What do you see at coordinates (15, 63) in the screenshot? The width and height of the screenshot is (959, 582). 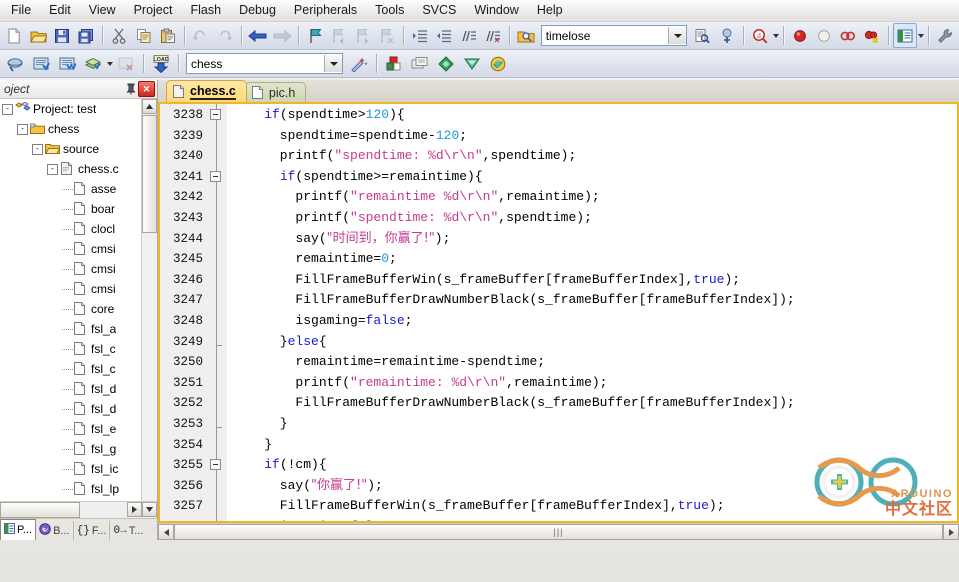 I see `translate-icon` at bounding box center [15, 63].